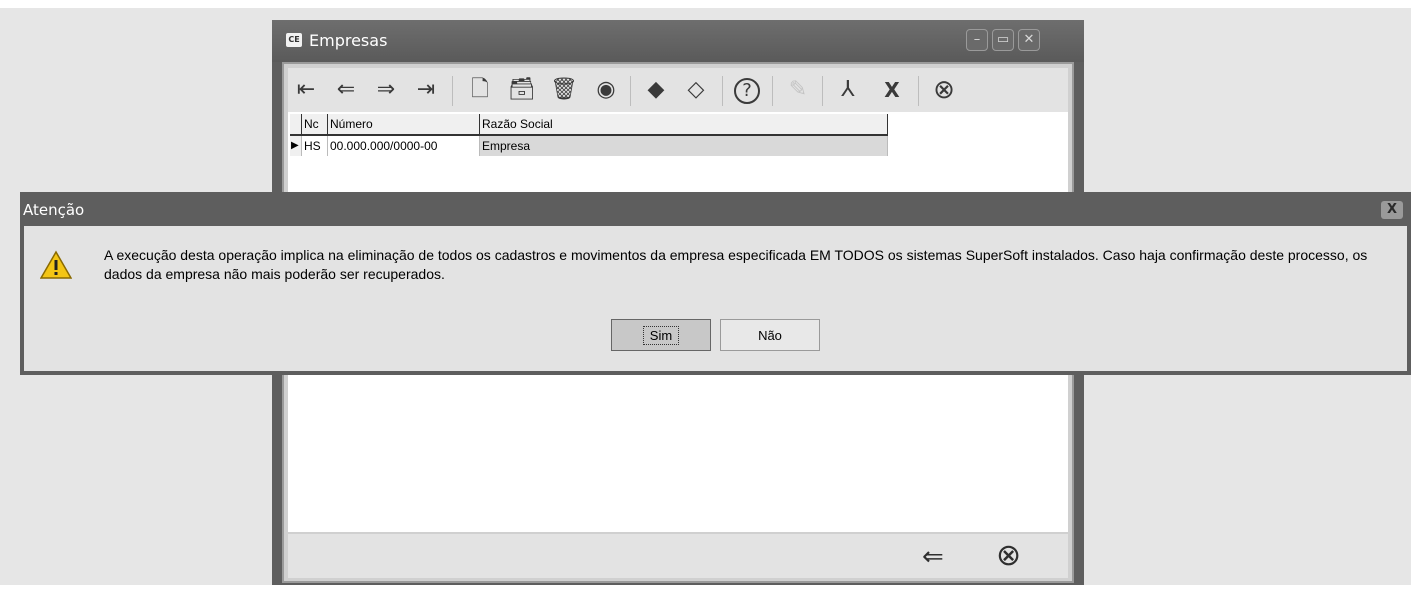 Image resolution: width=1411 pixels, height=589 pixels. Describe the element at coordinates (404, 124) in the screenshot. I see `column-header-numero: Número` at that location.